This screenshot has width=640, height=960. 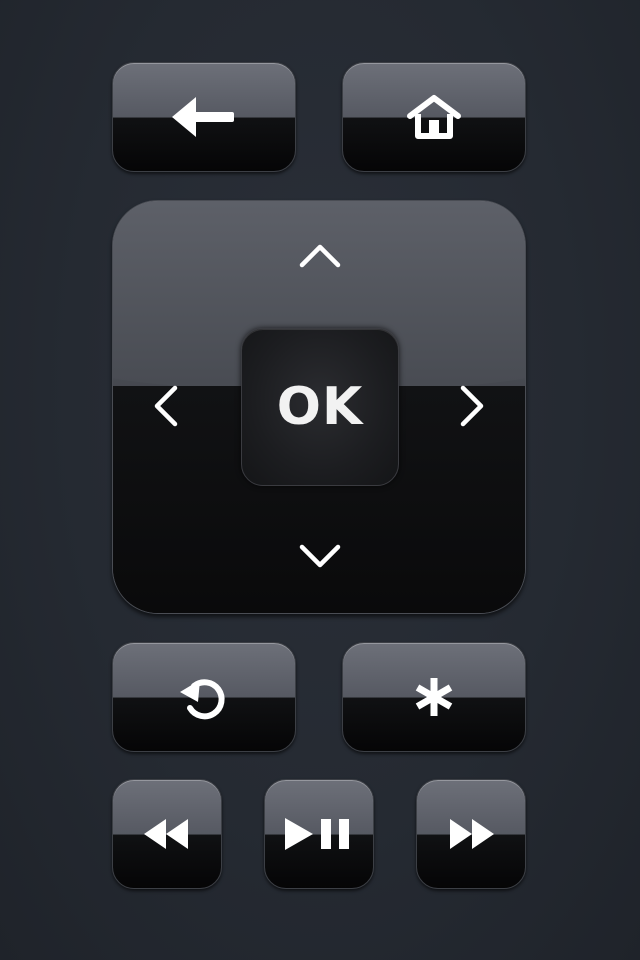 I want to click on home-button, so click(x=434, y=117).